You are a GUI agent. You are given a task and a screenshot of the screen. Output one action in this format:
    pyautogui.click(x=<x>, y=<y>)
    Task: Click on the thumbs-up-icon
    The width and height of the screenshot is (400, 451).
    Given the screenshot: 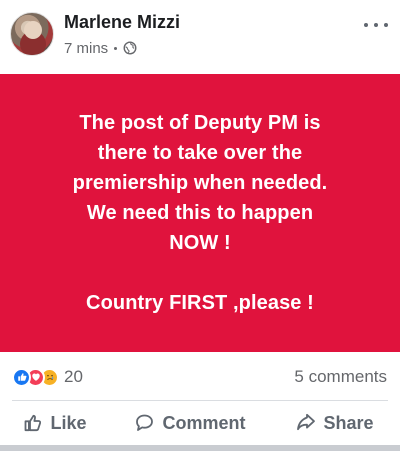 What is the action you would take?
    pyautogui.click(x=33, y=423)
    